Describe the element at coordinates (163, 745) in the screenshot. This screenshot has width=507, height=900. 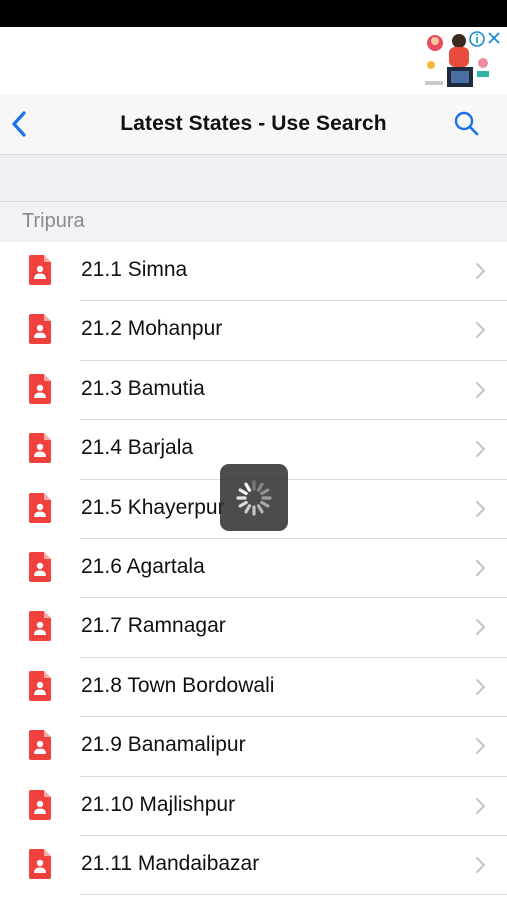
I see `list-item-label: 21.9 Banamalipur` at that location.